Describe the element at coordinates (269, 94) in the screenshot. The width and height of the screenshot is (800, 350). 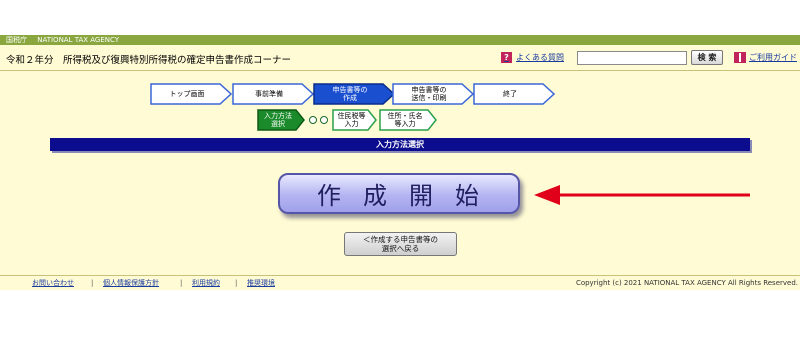
I see `step-label: 事前準備` at that location.